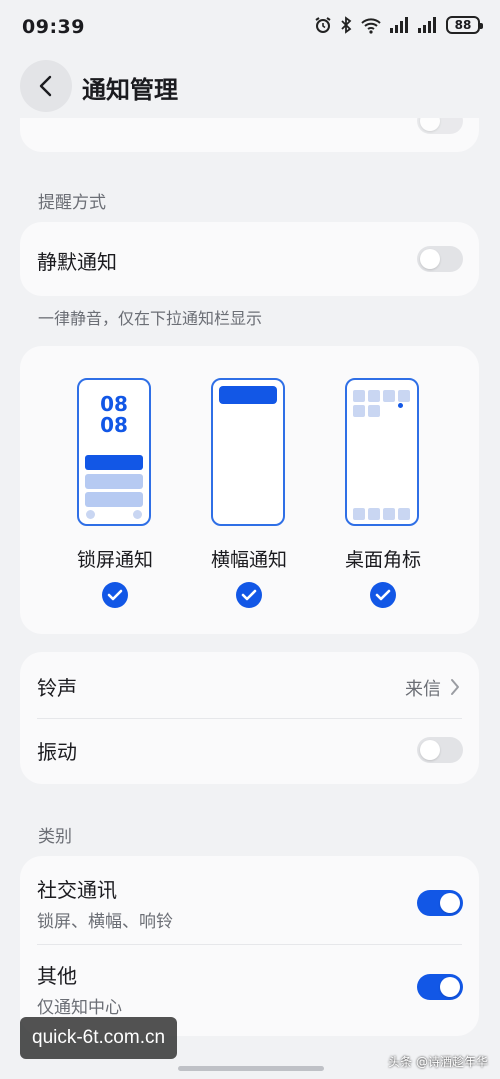 This screenshot has height=1079, width=500. Describe the element at coordinates (438, 1062) in the screenshot. I see `watermark-credit: 头条 @诗酒趁年华` at that location.